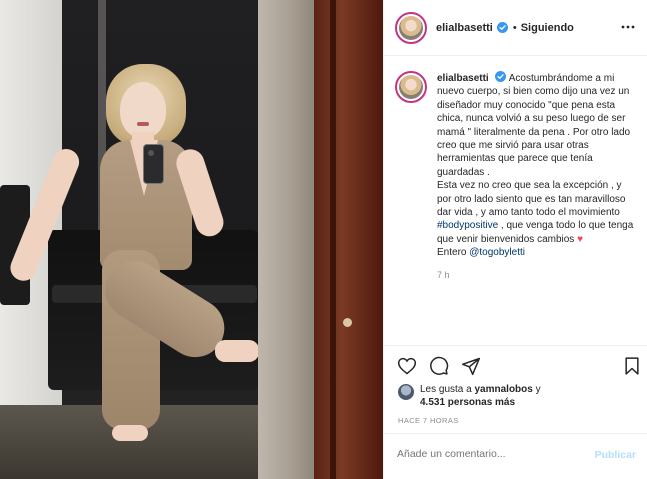 This screenshot has width=647, height=479. What do you see at coordinates (348, 239) in the screenshot?
I see `photo-door` at bounding box center [348, 239].